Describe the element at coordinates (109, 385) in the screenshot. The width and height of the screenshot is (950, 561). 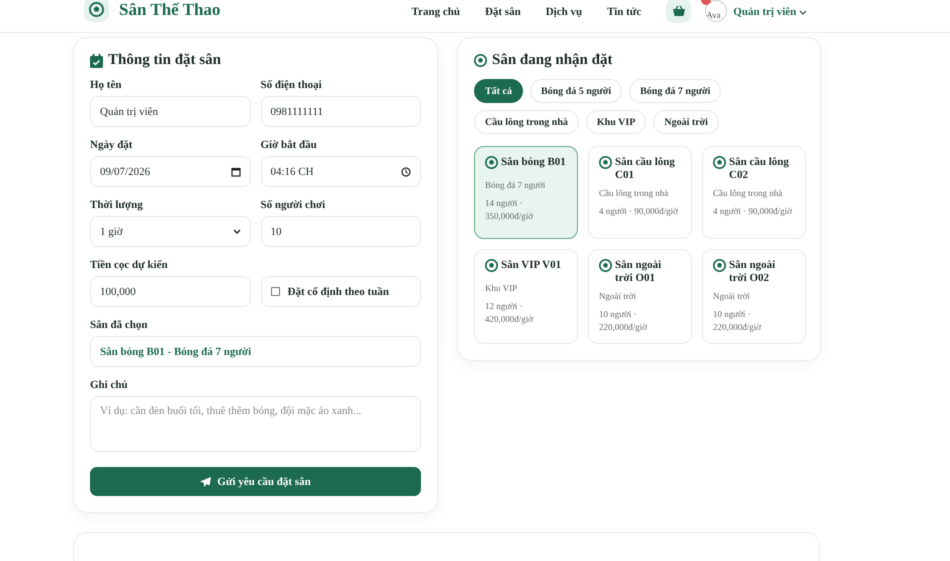
I see `field-label: Ghi chú` at that location.